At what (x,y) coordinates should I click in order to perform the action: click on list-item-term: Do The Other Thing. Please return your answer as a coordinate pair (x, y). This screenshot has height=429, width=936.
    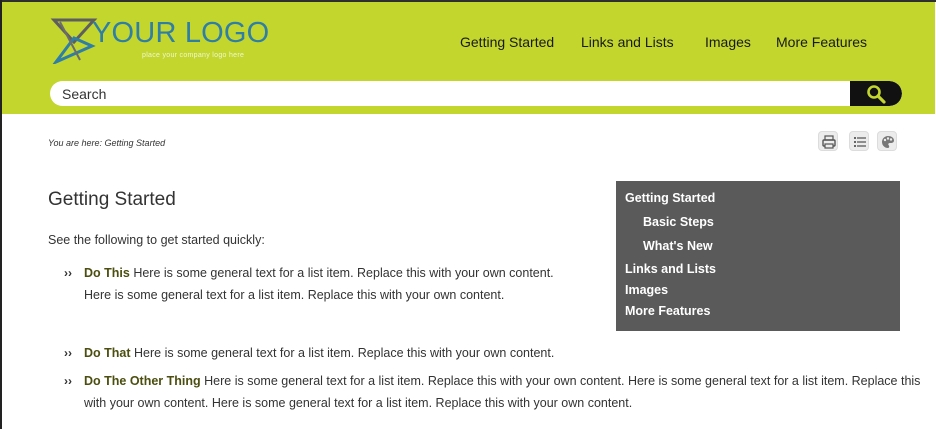
    Looking at the image, I should click on (142, 381).